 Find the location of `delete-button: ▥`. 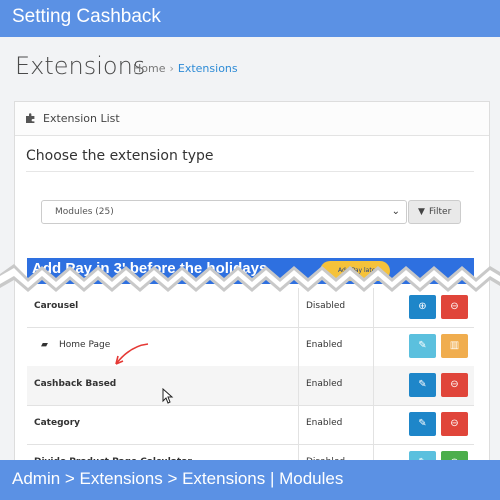

delete-button: ▥ is located at coordinates (454, 346).